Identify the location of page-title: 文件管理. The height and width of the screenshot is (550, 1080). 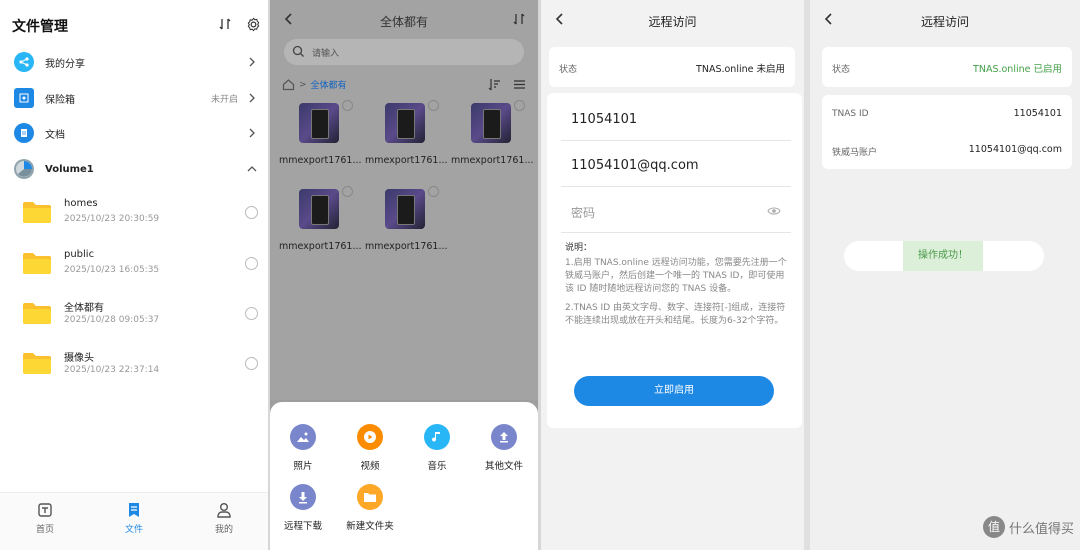
(40, 27).